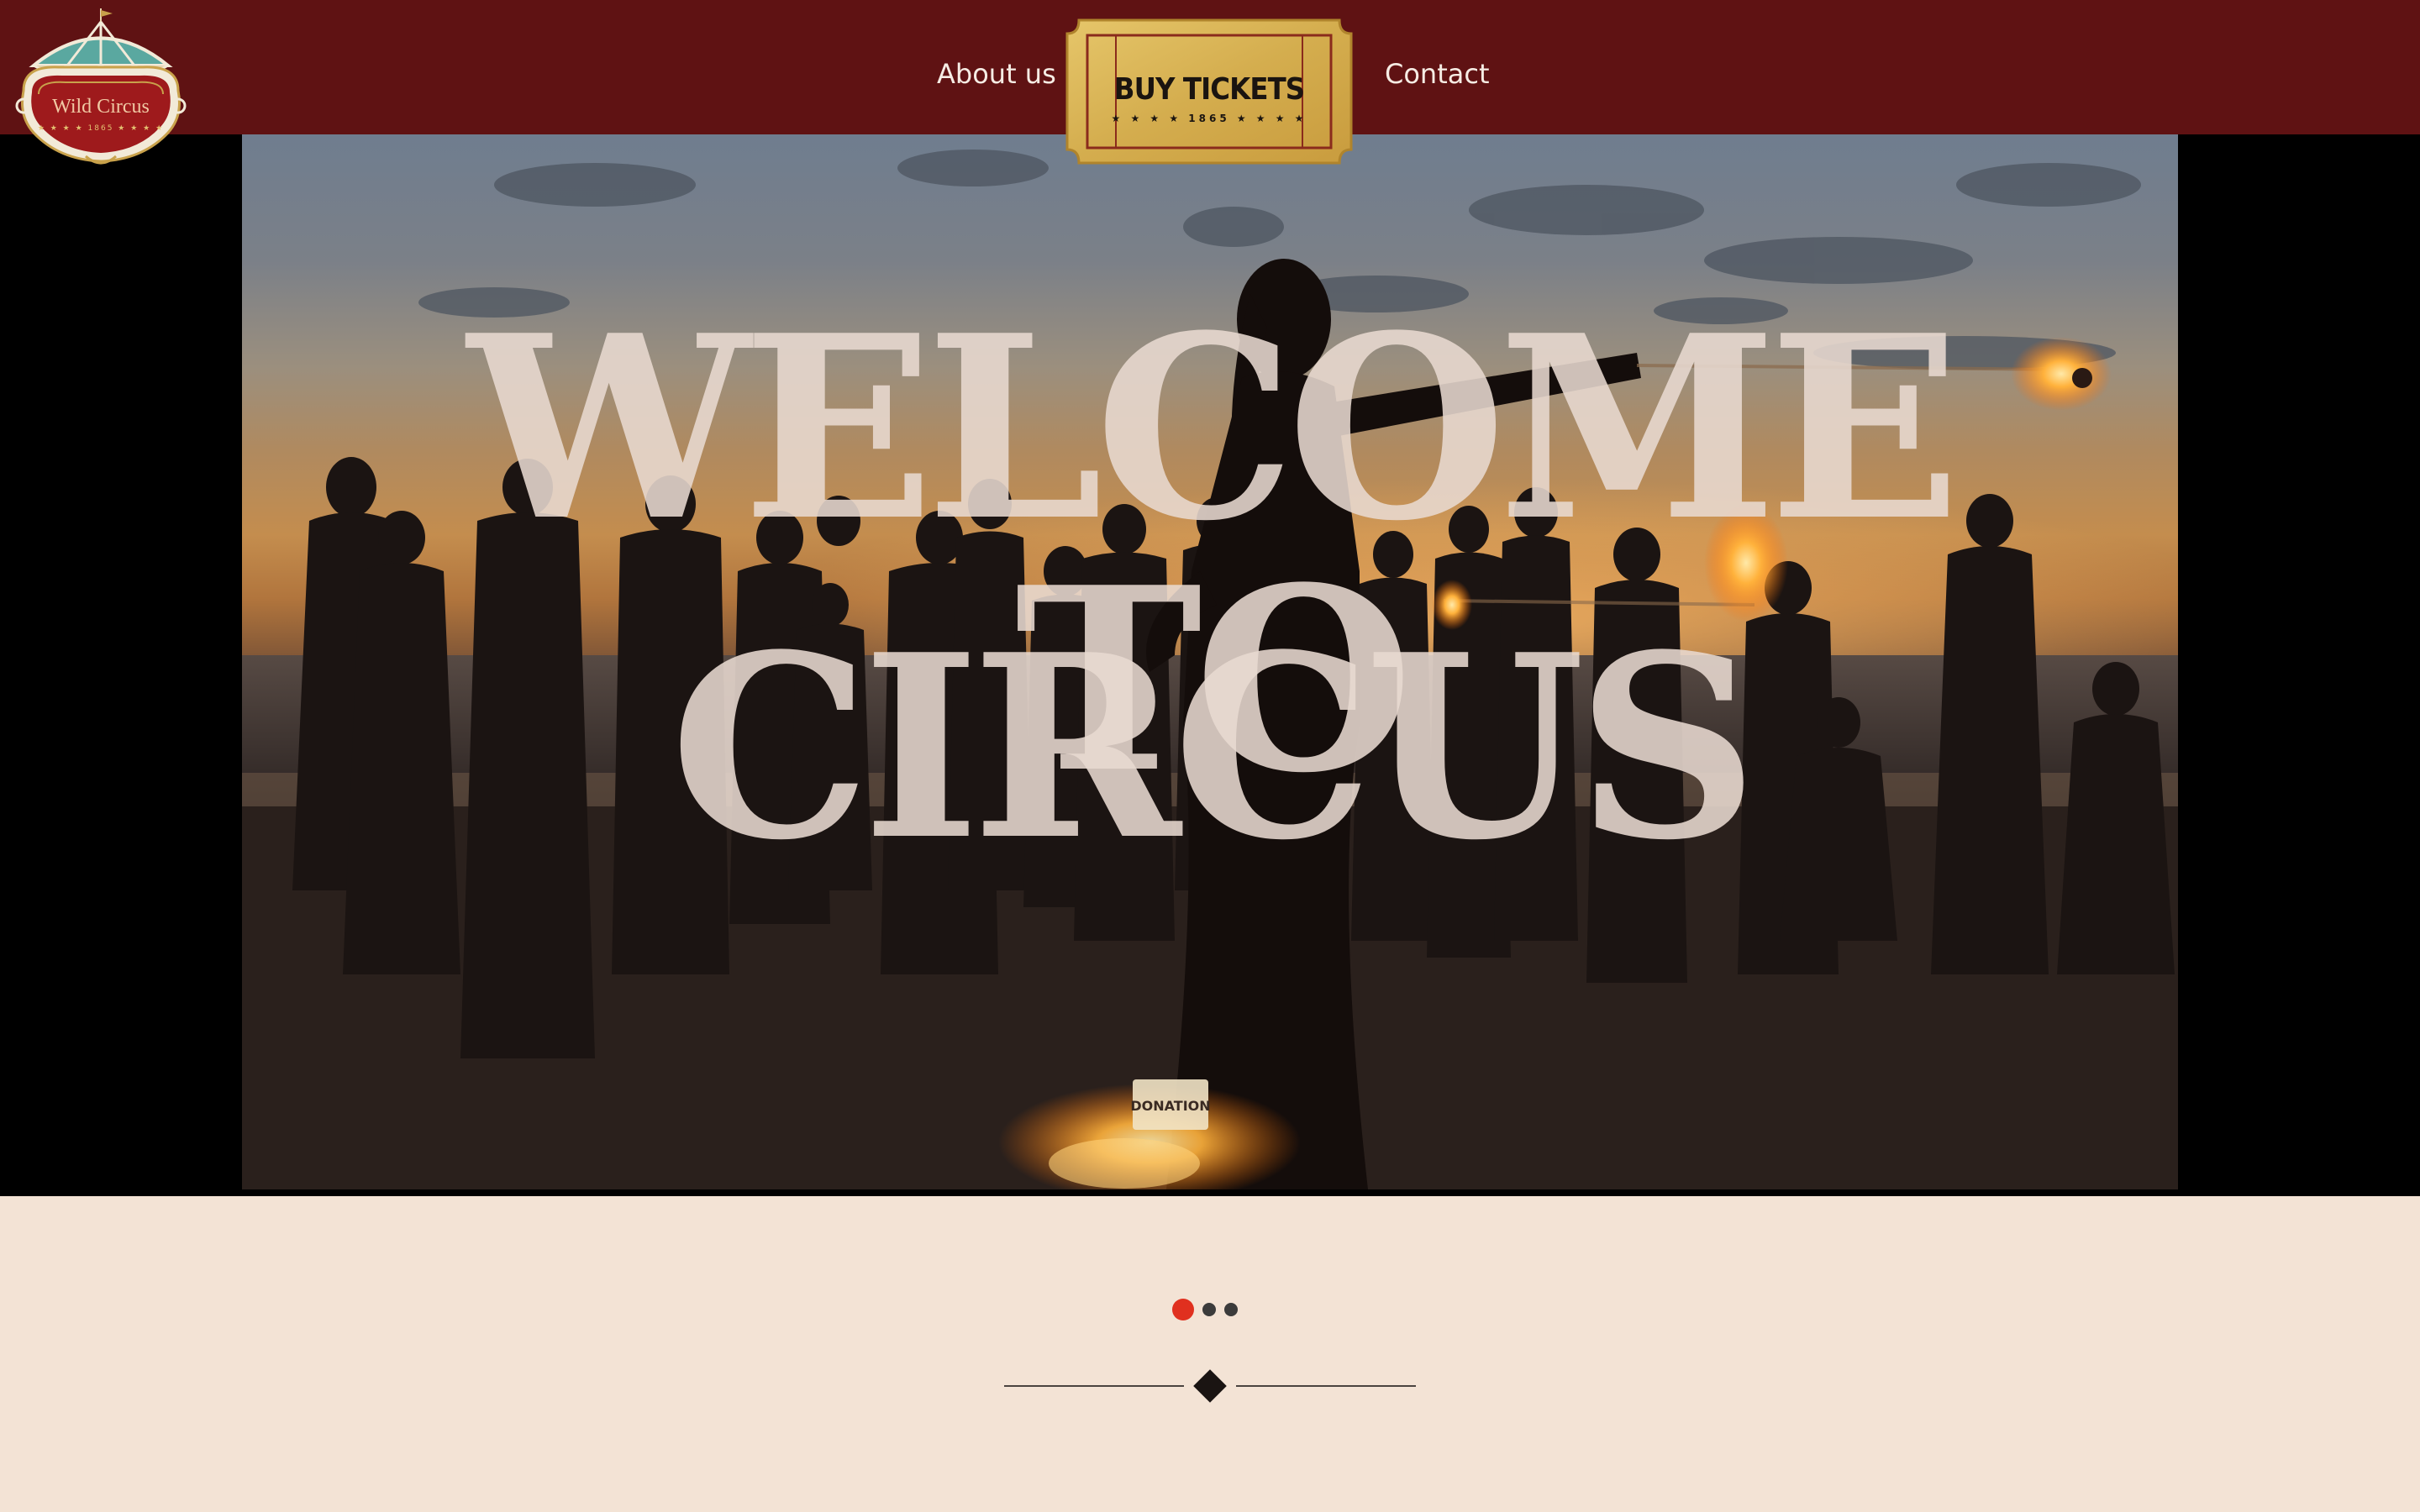  I want to click on logo-name: Wild Circus, so click(101, 107).